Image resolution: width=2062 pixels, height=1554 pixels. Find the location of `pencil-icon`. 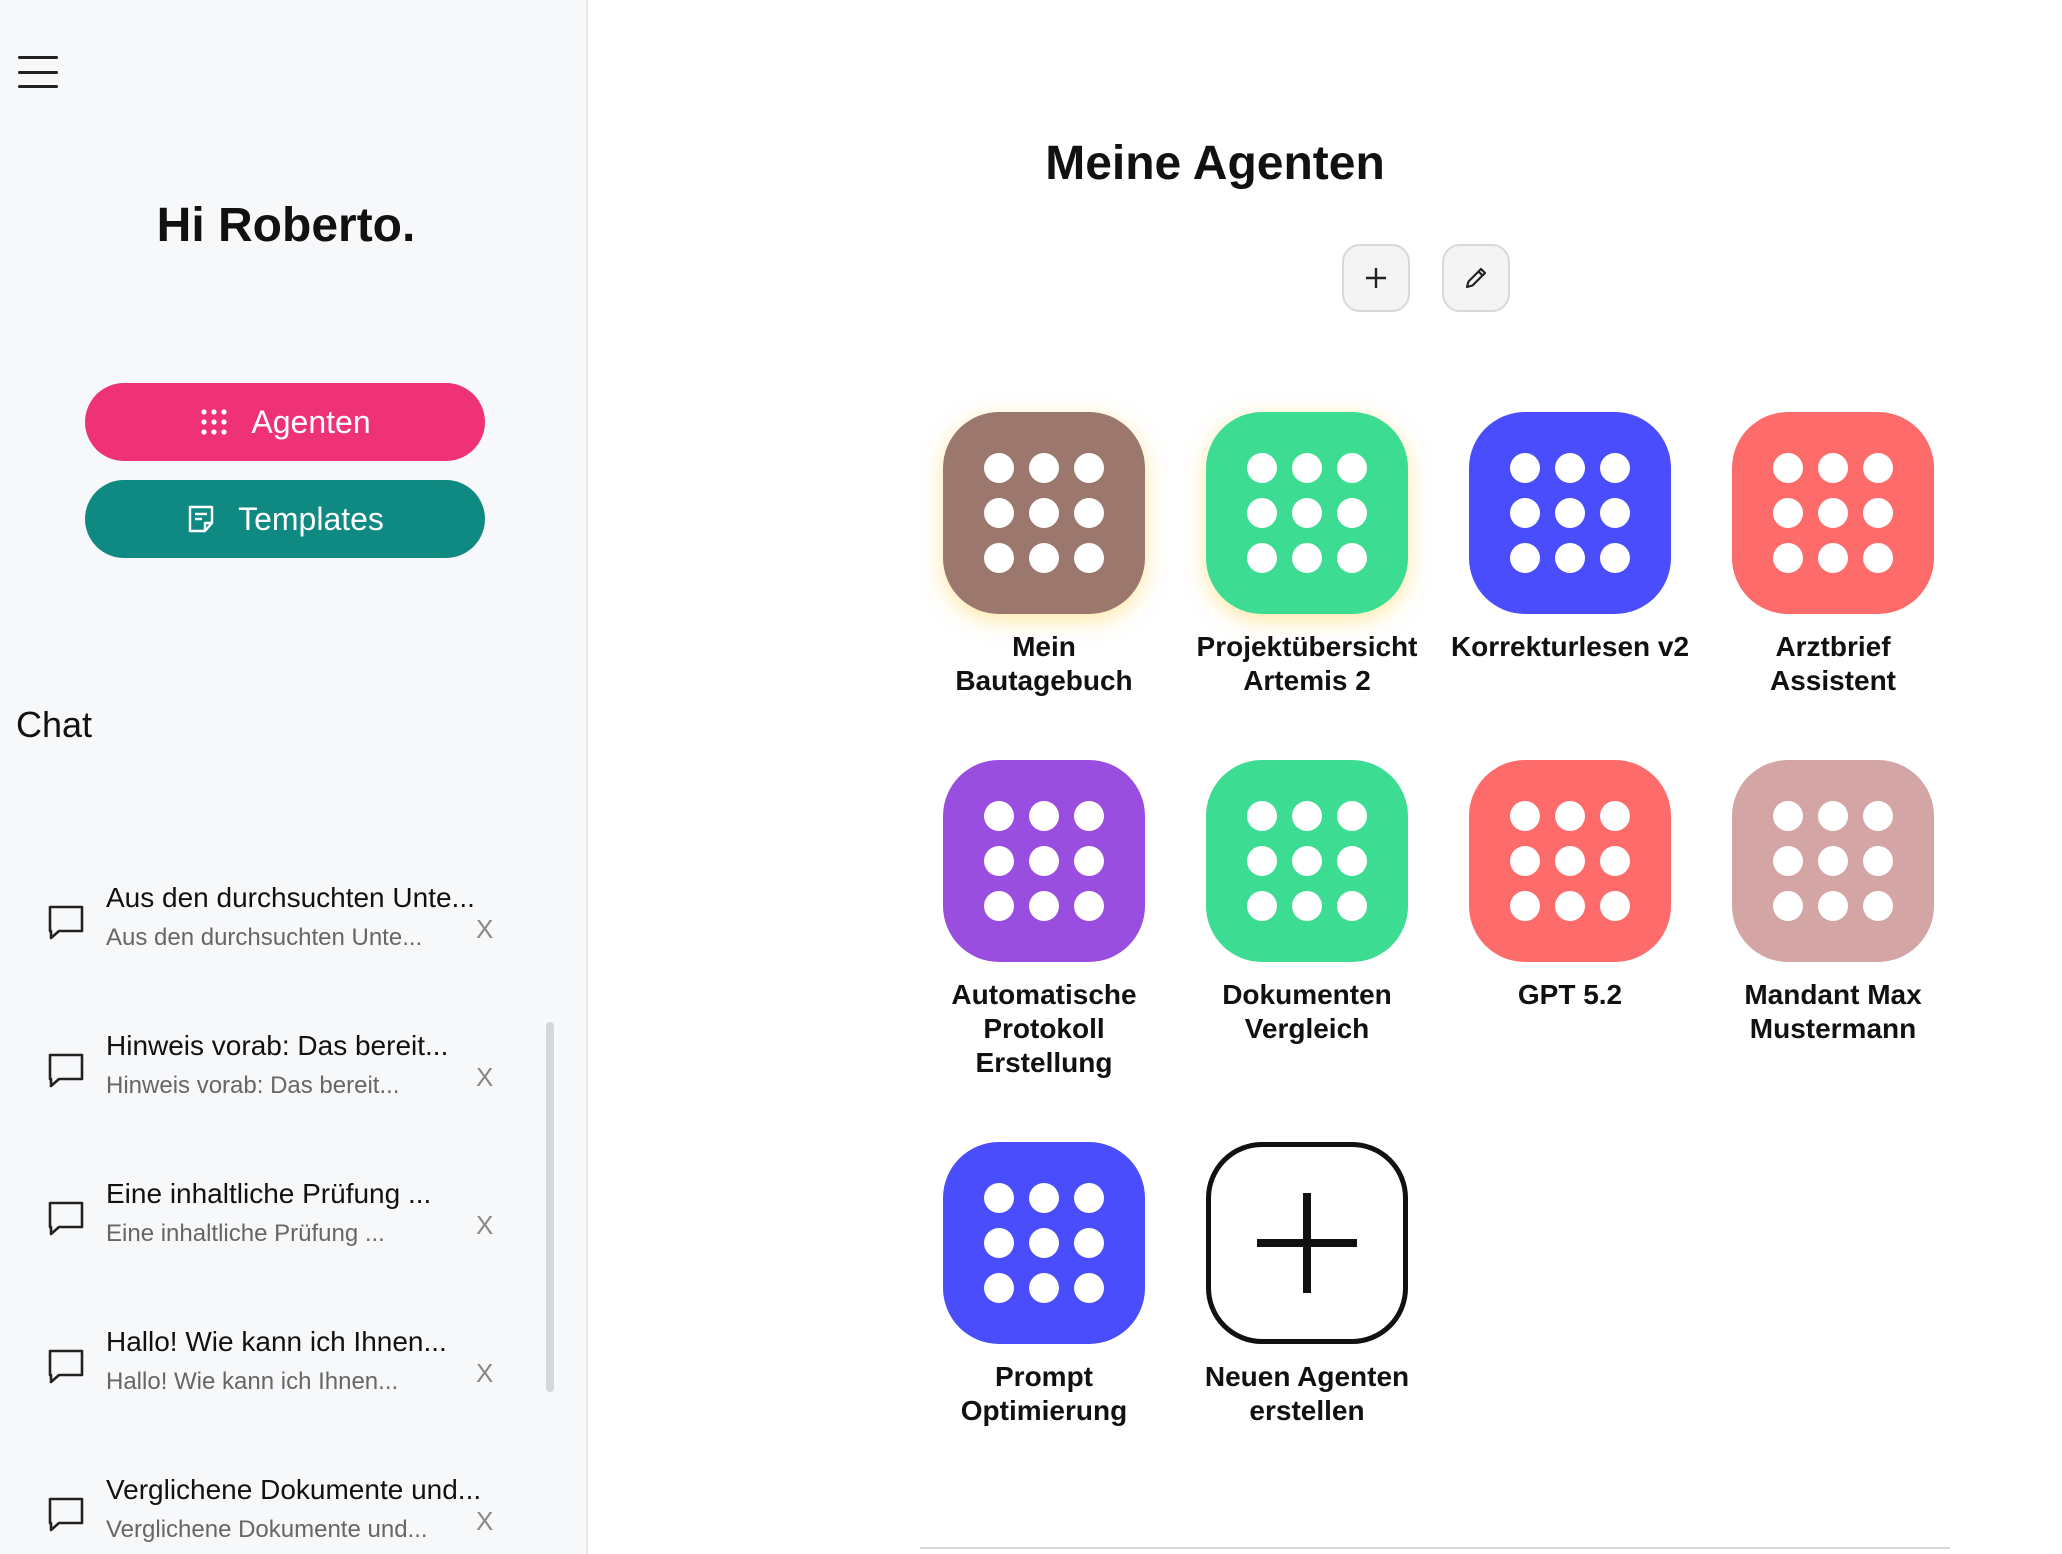

pencil-icon is located at coordinates (1476, 278).